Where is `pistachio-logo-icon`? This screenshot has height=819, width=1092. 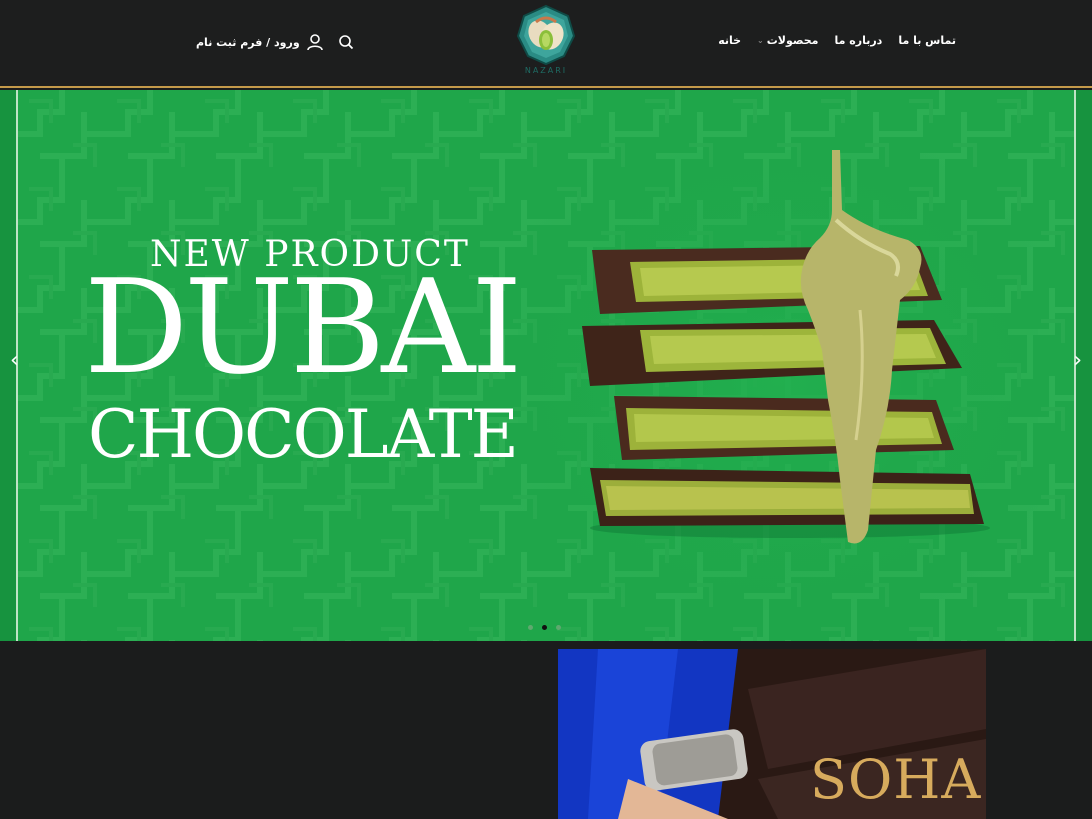
pistachio-logo-icon is located at coordinates (546, 35).